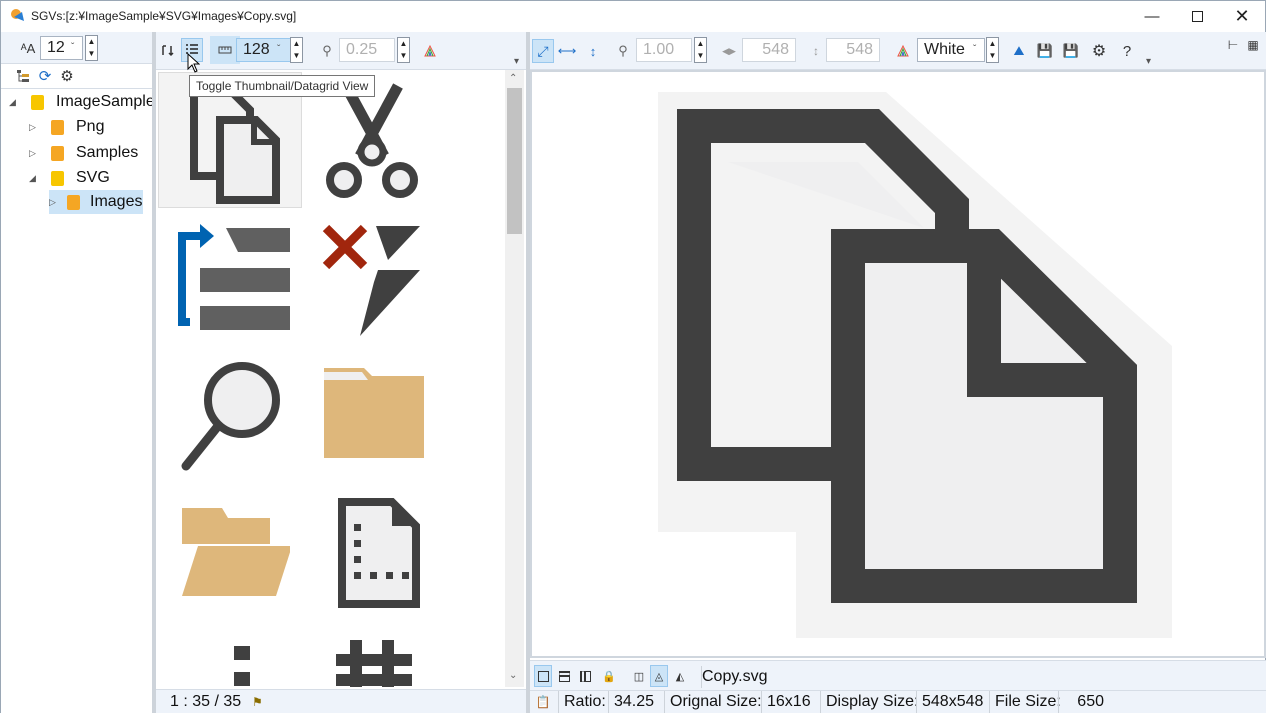 The height and width of the screenshot is (713, 1266). I want to click on thumbnail-document, so click(372, 548).